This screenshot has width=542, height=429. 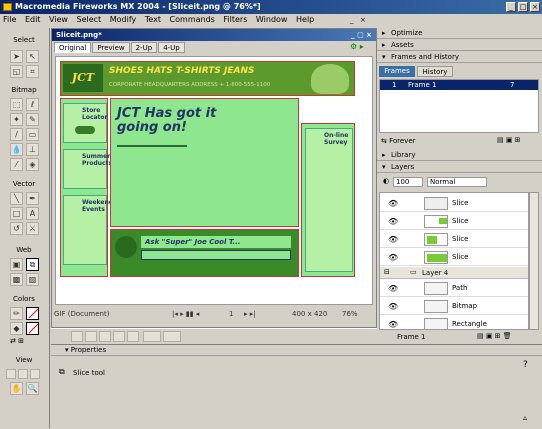 I want to click on frame-nav-icon: ▸ ▸|, so click(x=250, y=314).